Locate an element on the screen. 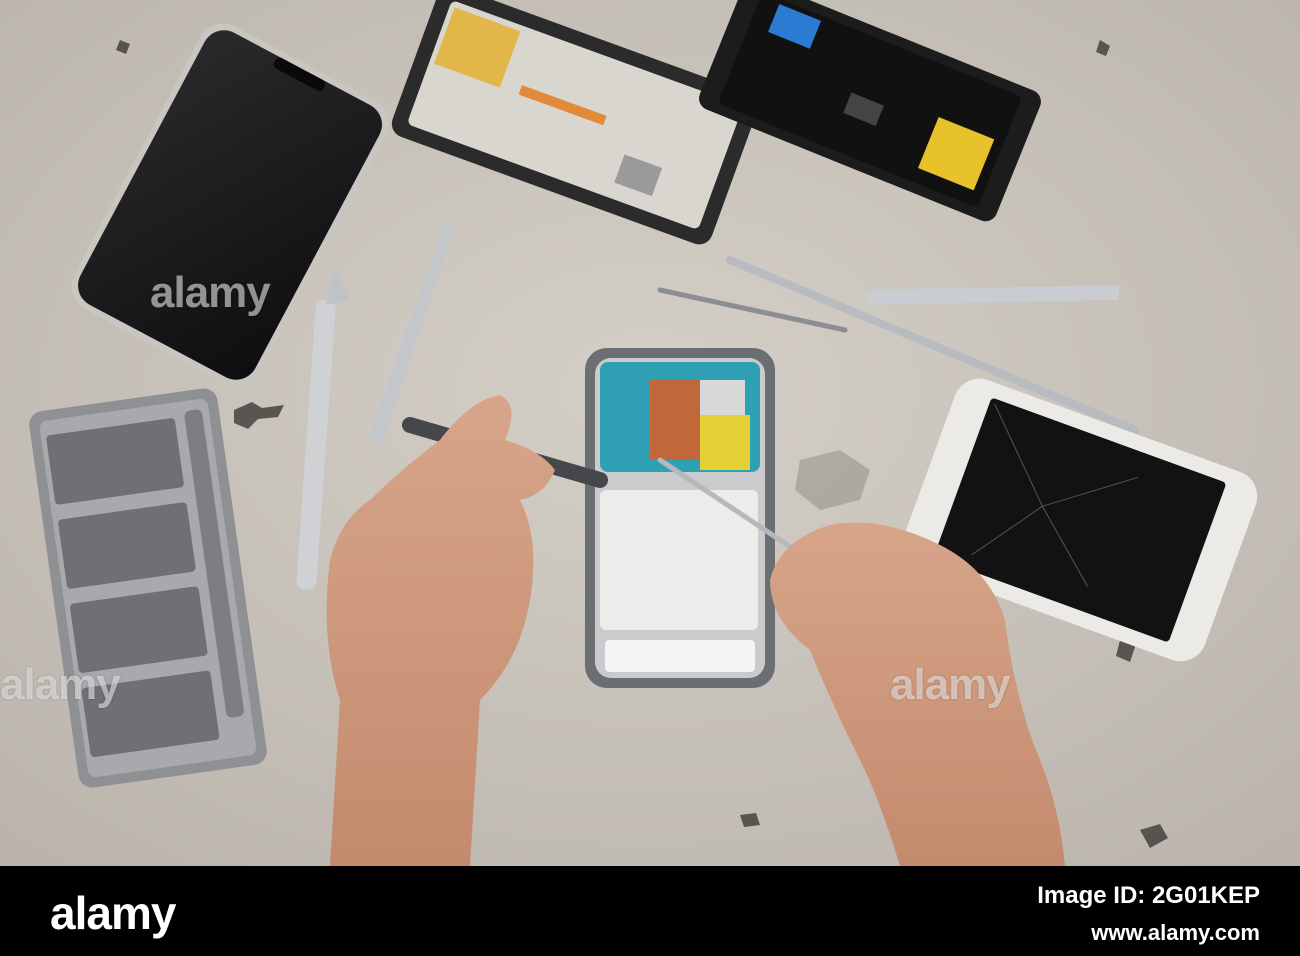 This screenshot has width=1300, height=956. footer-url-link: www.alamy.com is located at coordinates (1148, 933).